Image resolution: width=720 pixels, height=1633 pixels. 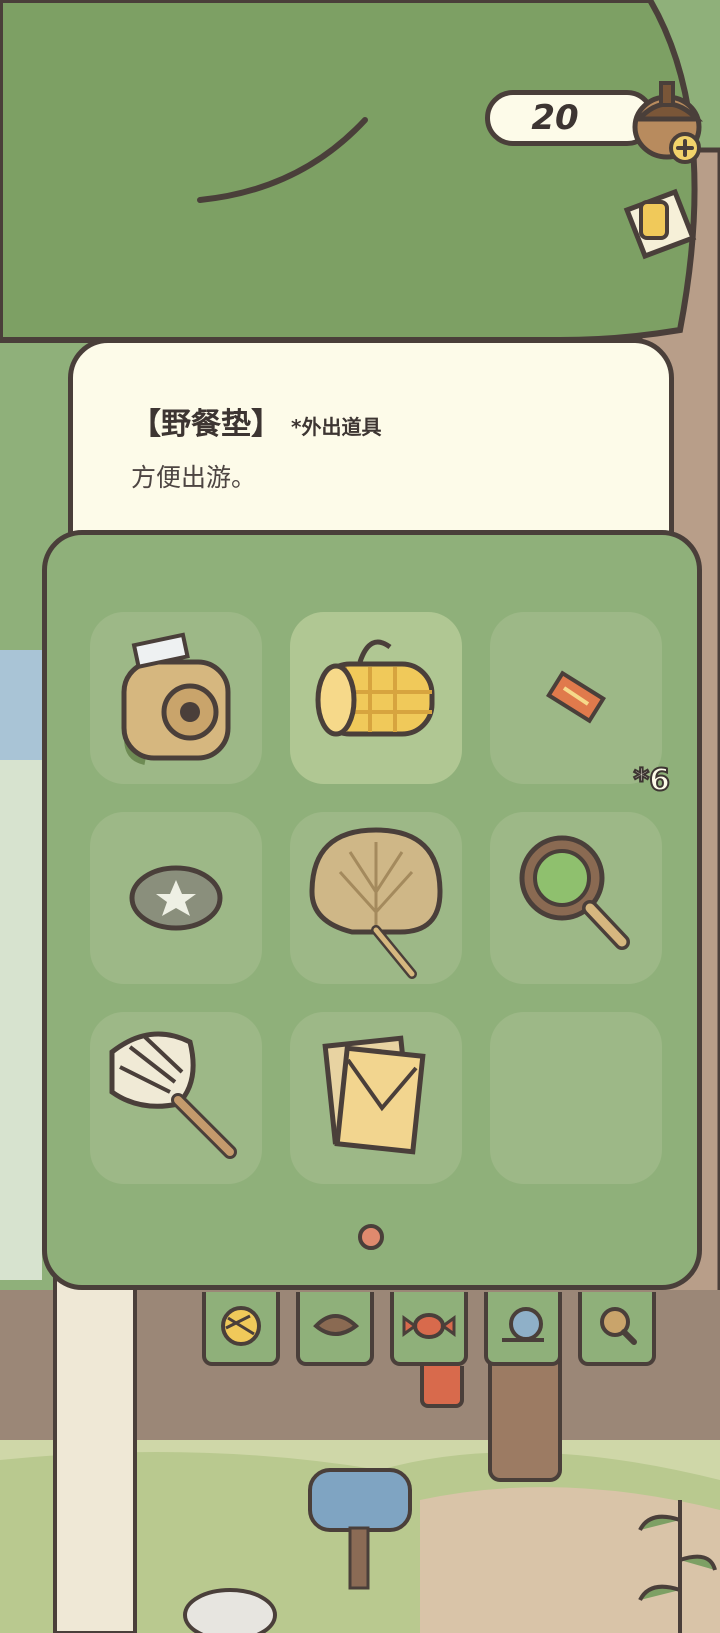 What do you see at coordinates (576, 697) in the screenshot?
I see `ticket-icon` at bounding box center [576, 697].